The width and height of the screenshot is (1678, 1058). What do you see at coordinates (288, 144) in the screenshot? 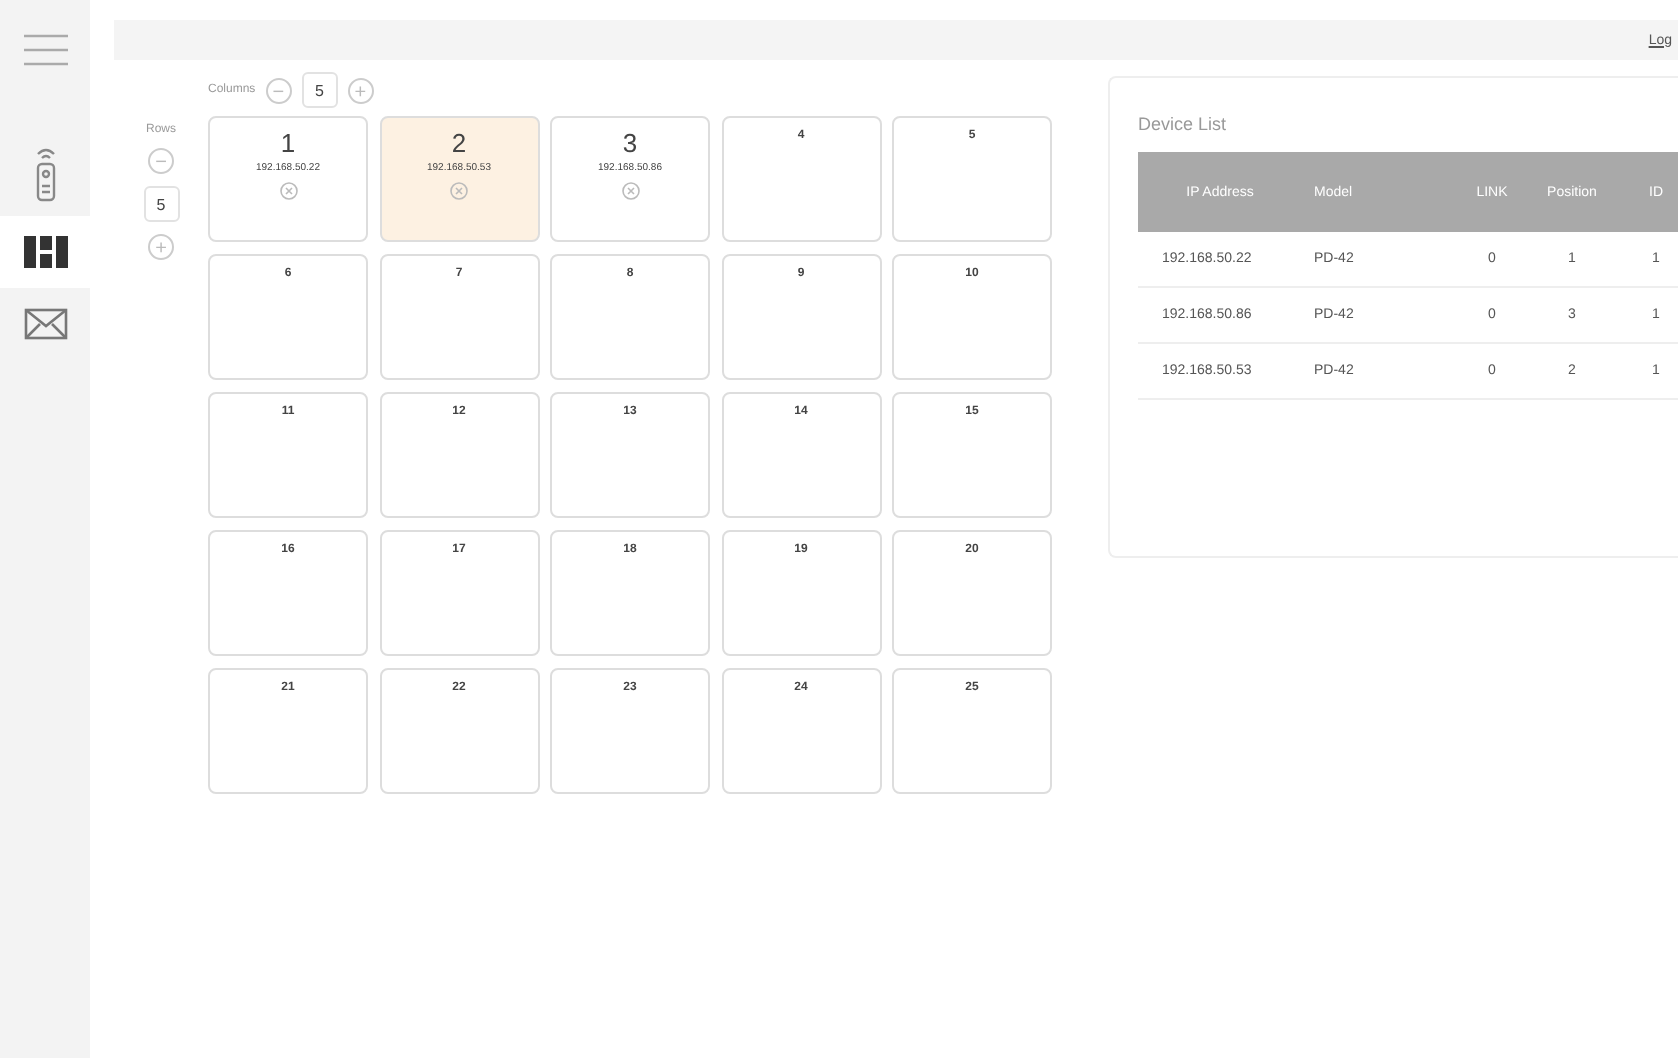
I see `cell-number: 1` at bounding box center [288, 144].